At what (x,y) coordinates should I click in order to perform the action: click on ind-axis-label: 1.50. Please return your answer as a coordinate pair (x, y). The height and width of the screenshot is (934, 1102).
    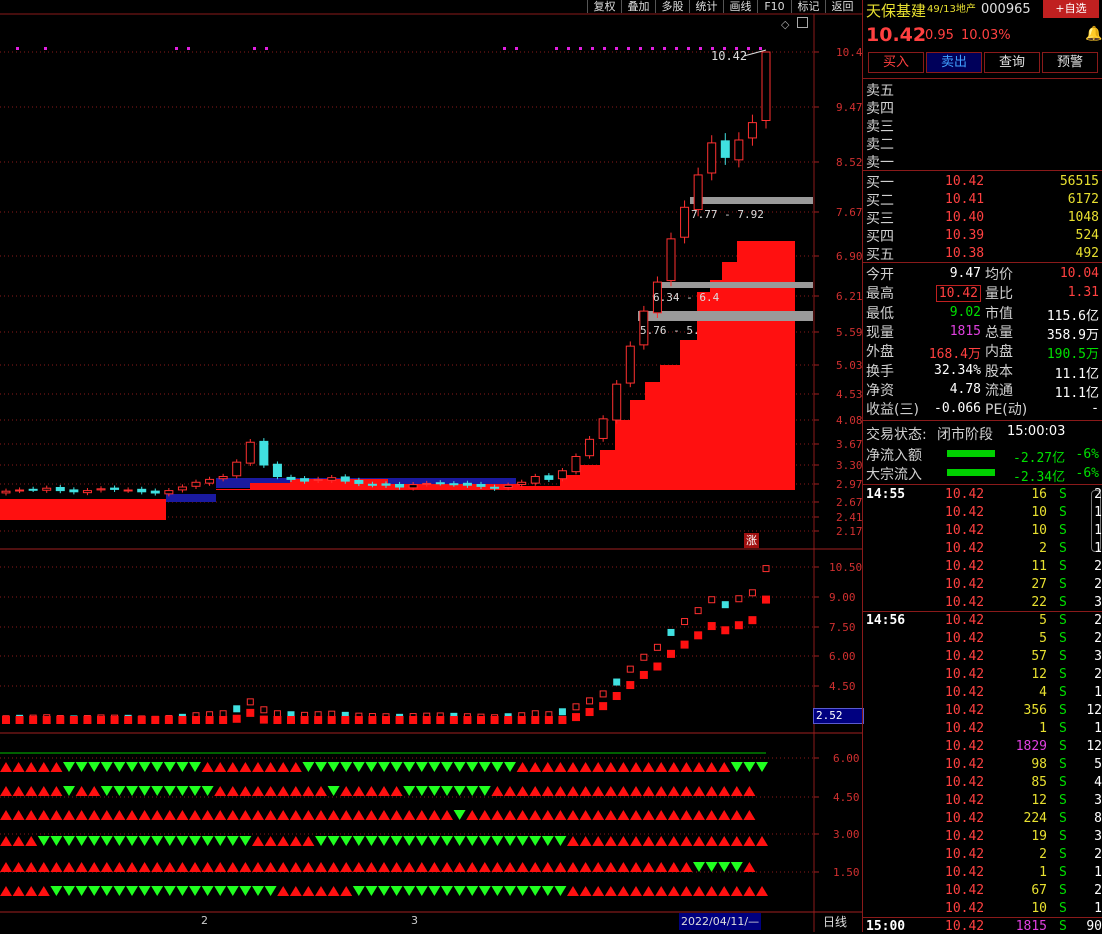
    Looking at the image, I should click on (846, 872).